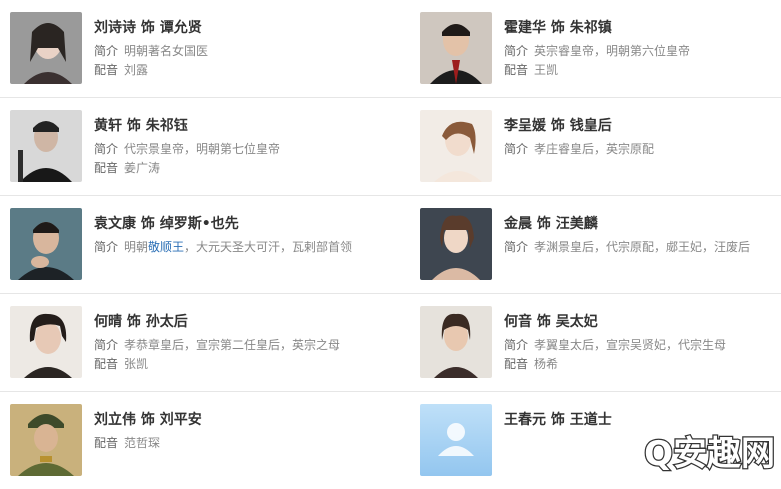 This screenshot has height=489, width=781. I want to click on intro-line: 简介 明朝著名女国医, so click(234, 51).